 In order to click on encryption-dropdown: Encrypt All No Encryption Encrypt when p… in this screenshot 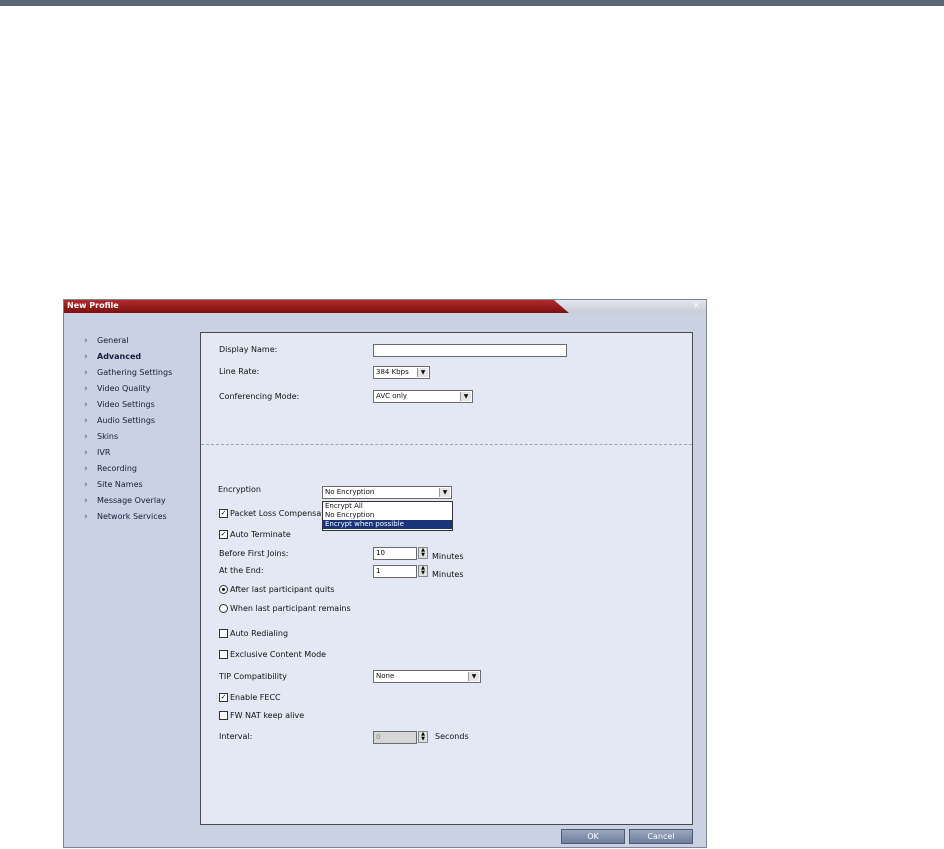, I will do `click(387, 516)`.